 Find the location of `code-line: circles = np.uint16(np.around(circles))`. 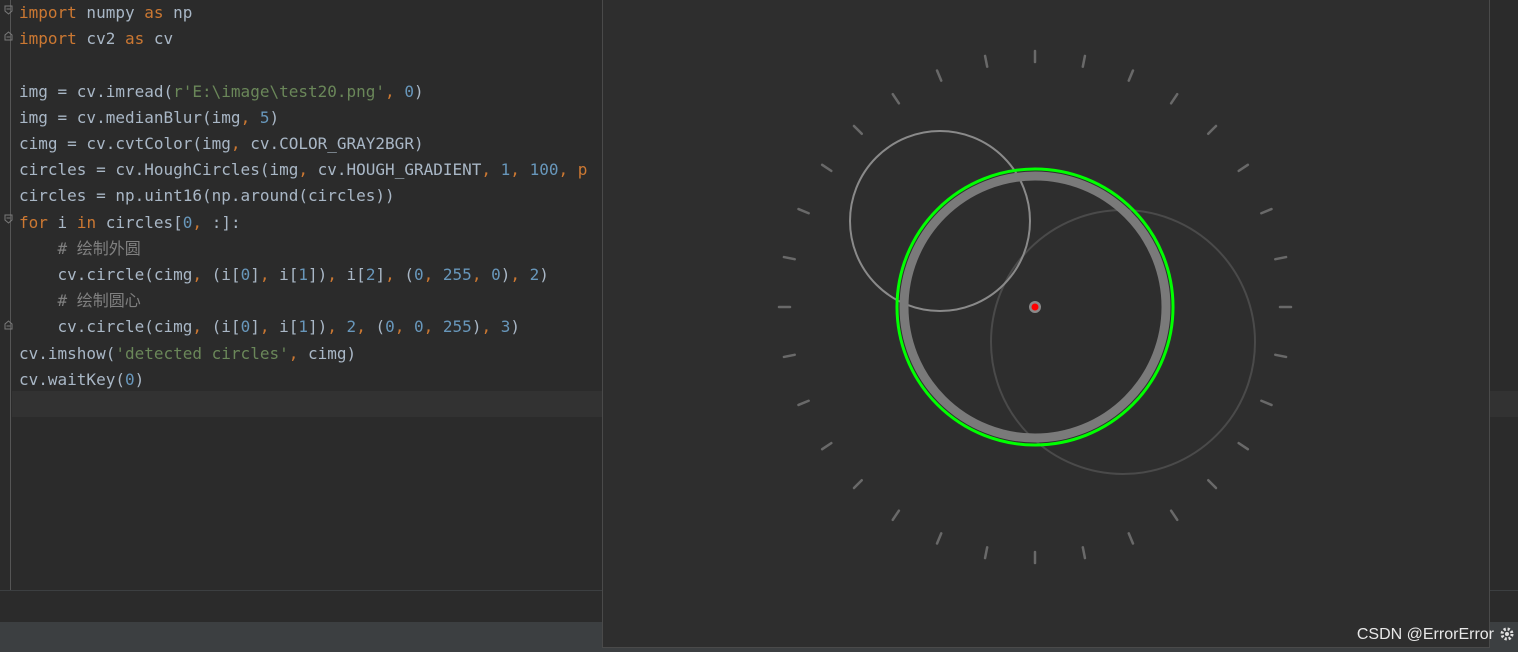

code-line: circles = np.uint16(np.around(circles)) is located at coordinates (207, 196).